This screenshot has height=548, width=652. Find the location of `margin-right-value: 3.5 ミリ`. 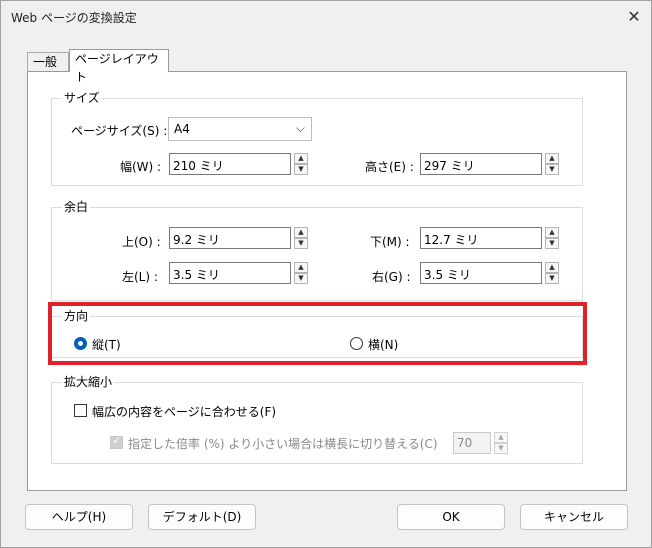

margin-right-value: 3.5 ミリ is located at coordinates (447, 275).